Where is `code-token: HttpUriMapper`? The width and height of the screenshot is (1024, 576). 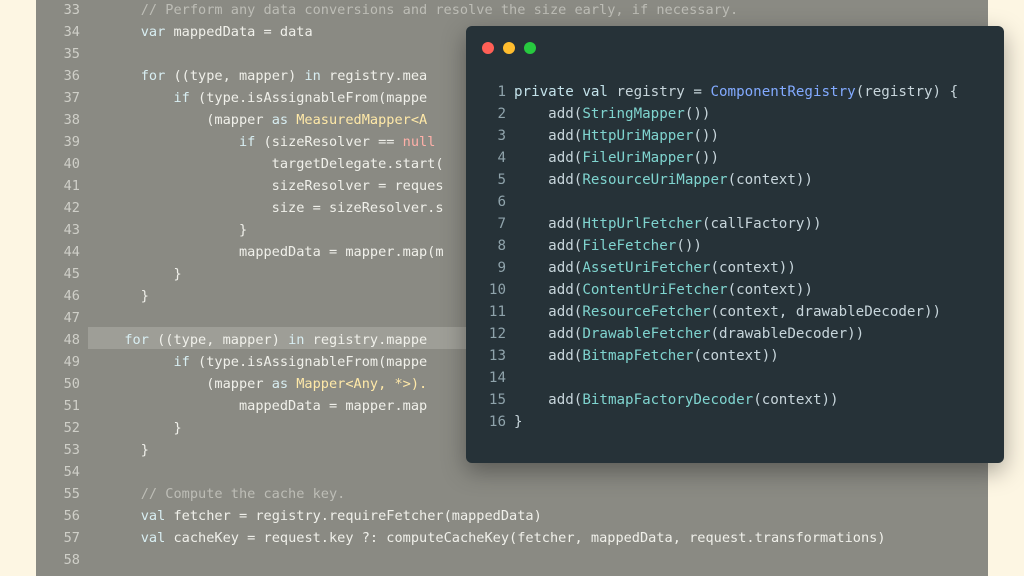 code-token: HttpUriMapper is located at coordinates (638, 136).